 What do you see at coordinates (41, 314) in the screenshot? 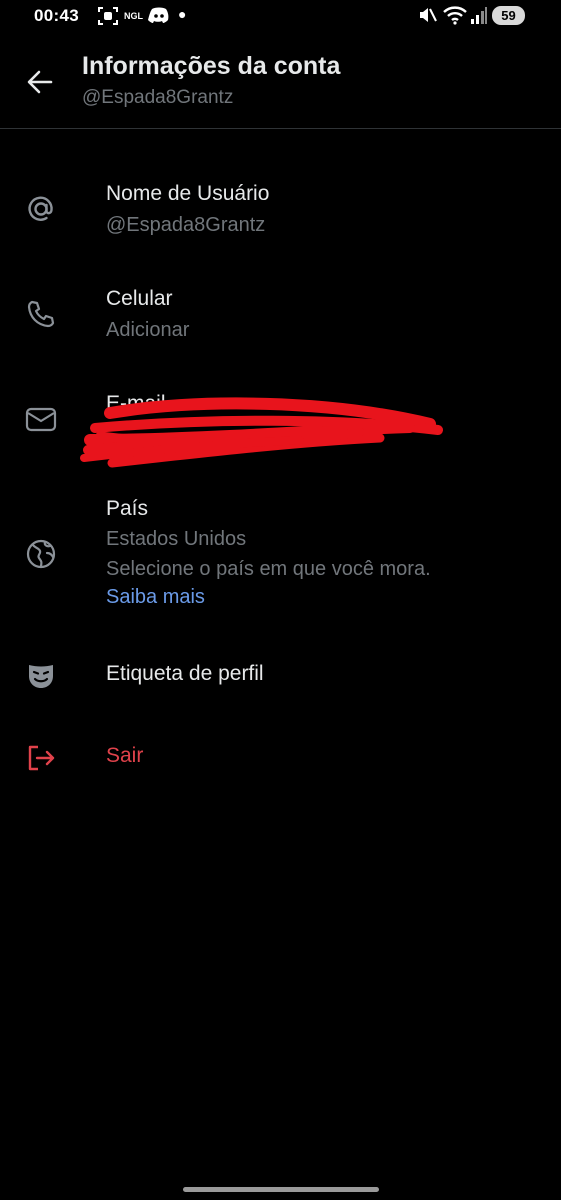
I see `phone-icon` at bounding box center [41, 314].